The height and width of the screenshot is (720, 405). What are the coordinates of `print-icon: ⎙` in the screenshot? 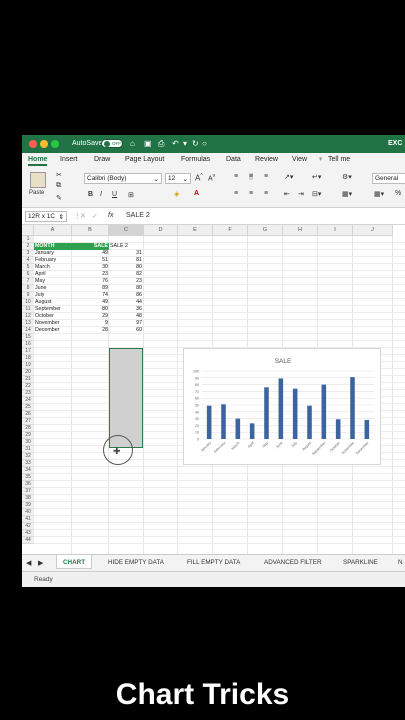 It's located at (161, 144).